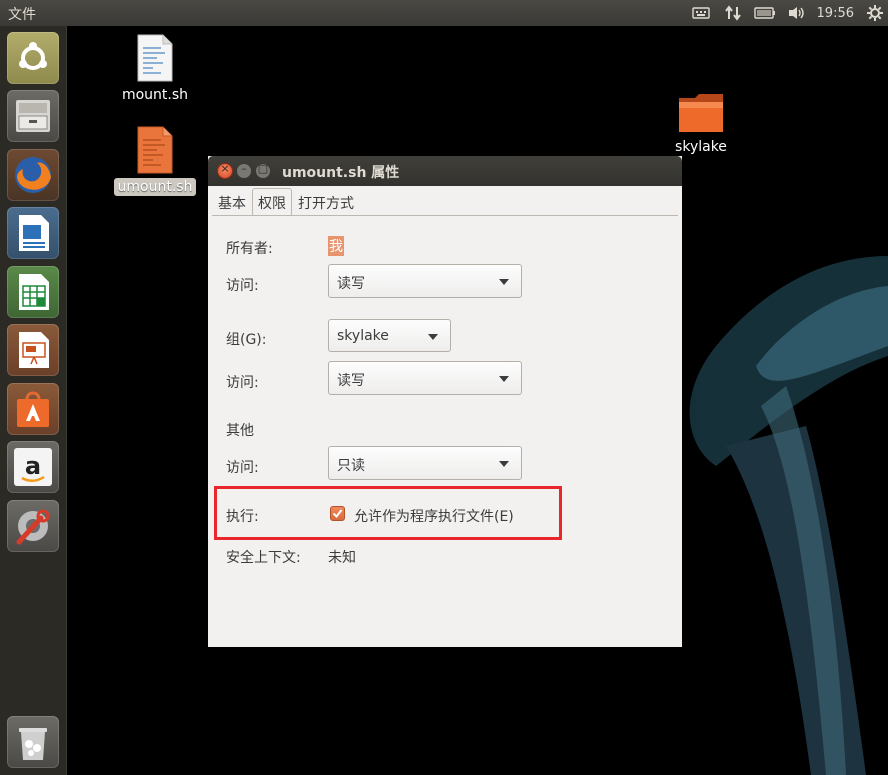  I want to click on owner-access-value: 读写, so click(351, 284).